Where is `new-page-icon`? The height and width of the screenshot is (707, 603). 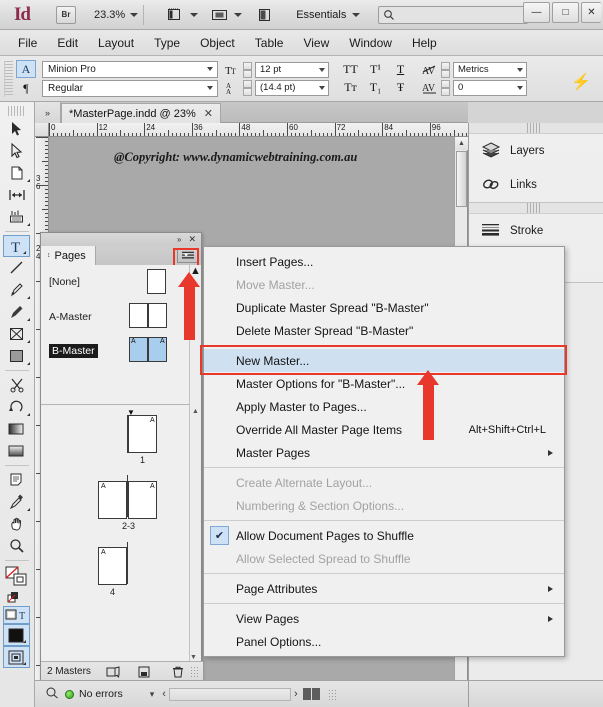 new-page-icon is located at coordinates (144, 672).